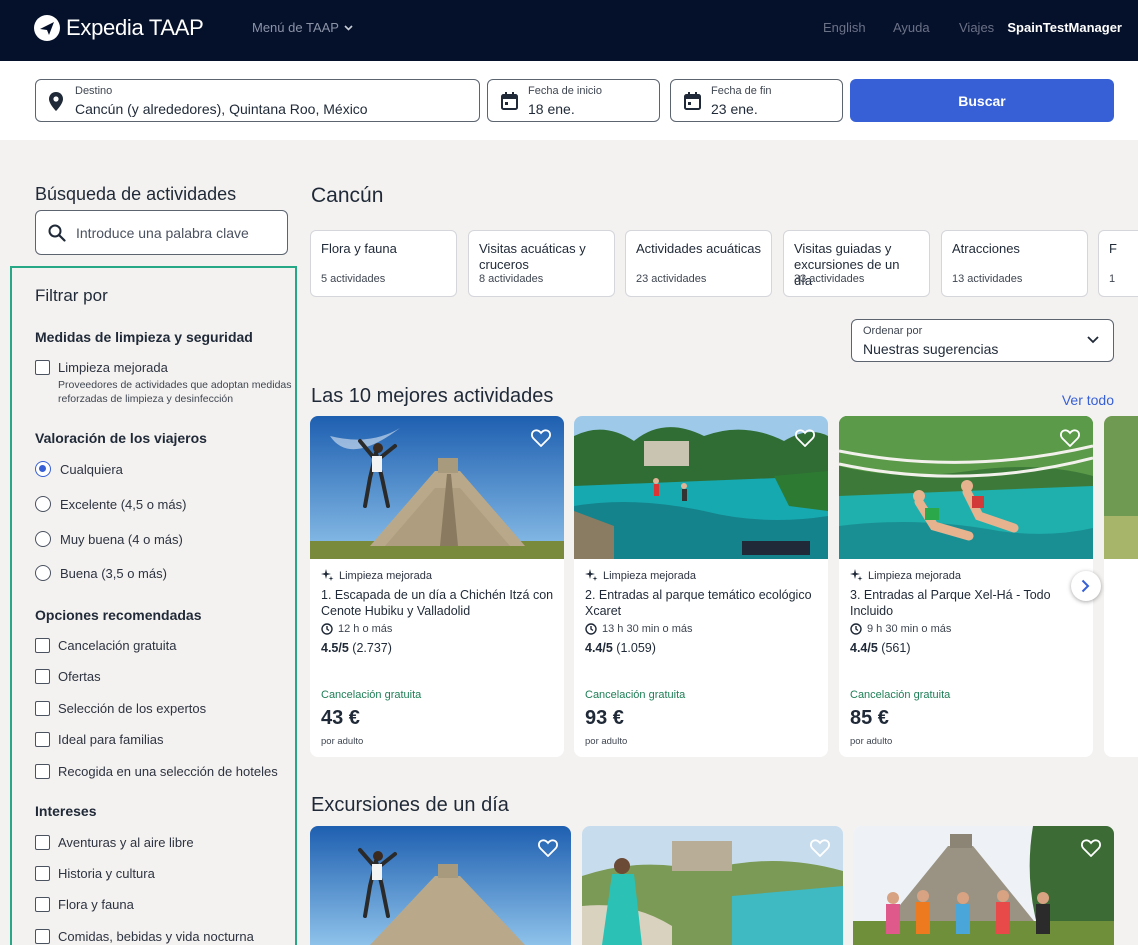 The image size is (1138, 945). What do you see at coordinates (84, 904) in the screenshot?
I see `checkbox-flora-fauna: Flora y fauna` at bounding box center [84, 904].